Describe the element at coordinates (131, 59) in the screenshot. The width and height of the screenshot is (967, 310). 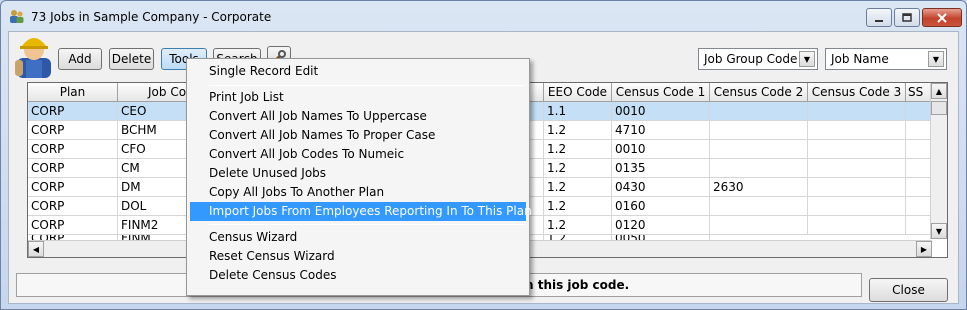
I see `delete-button: Delete` at that location.